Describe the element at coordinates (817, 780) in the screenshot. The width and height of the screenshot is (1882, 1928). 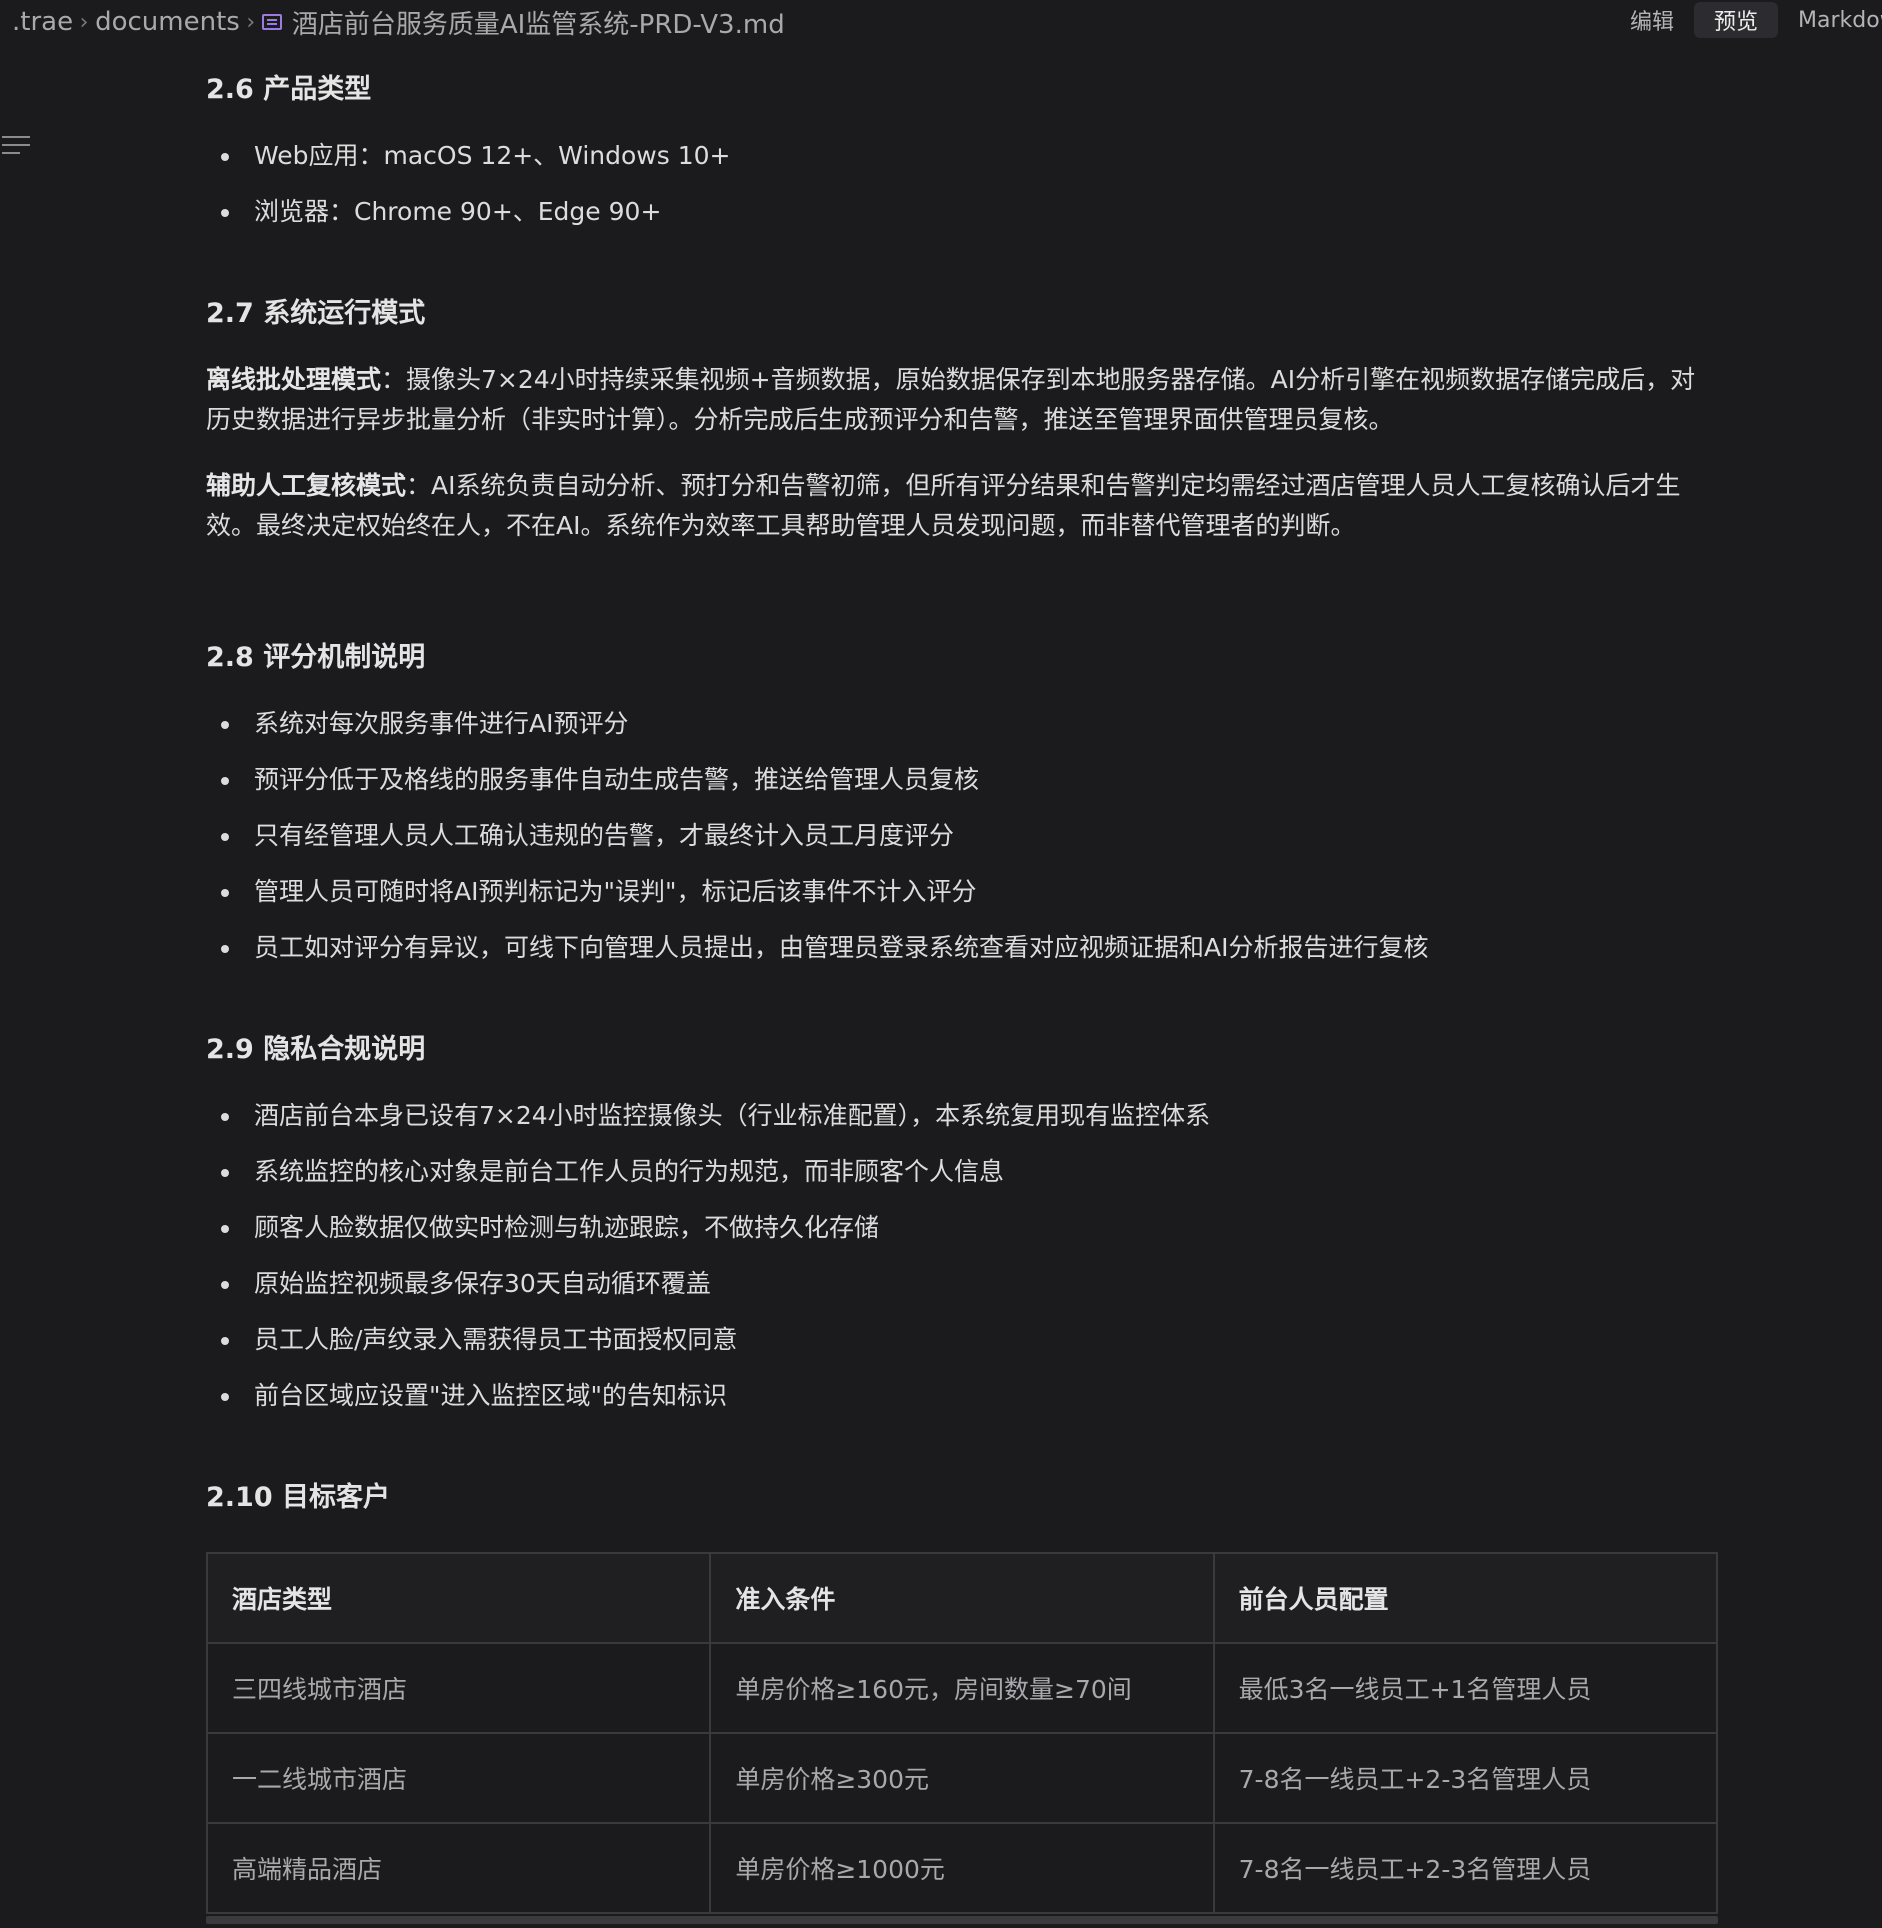
I see `list-item: 预评分低于及格线的服务事件自动生成告警，推送给管理人员复核` at that location.